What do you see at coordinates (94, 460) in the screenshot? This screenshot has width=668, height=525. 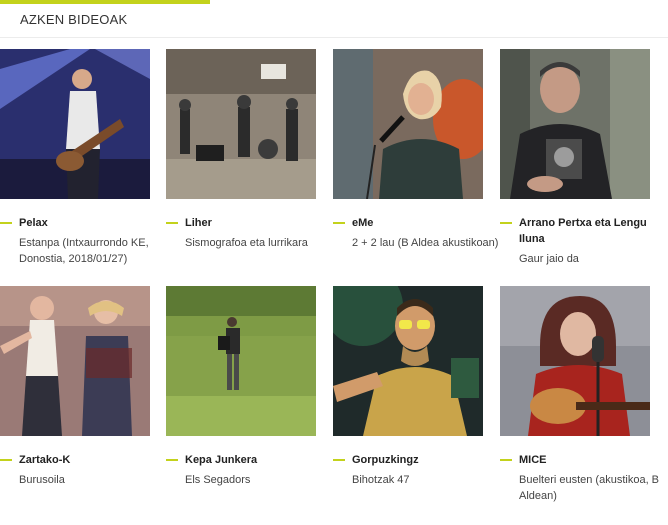 I see `video-artist: Zartako-K` at bounding box center [94, 460].